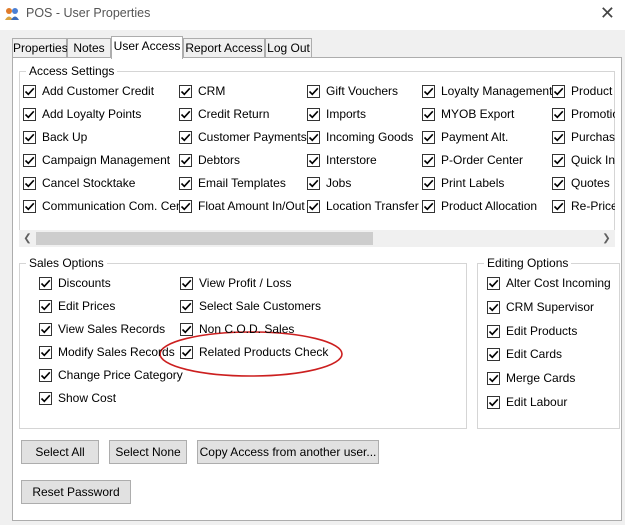  I want to click on checkbox-jobs: Jobs, so click(329, 183).